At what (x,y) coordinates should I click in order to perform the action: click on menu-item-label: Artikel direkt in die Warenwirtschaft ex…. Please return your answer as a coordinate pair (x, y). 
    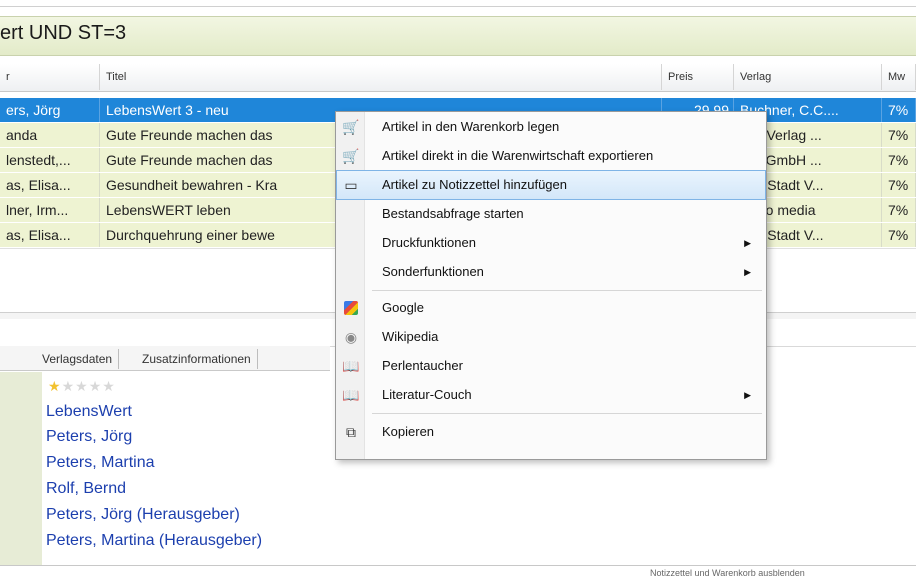
    Looking at the image, I should click on (518, 155).